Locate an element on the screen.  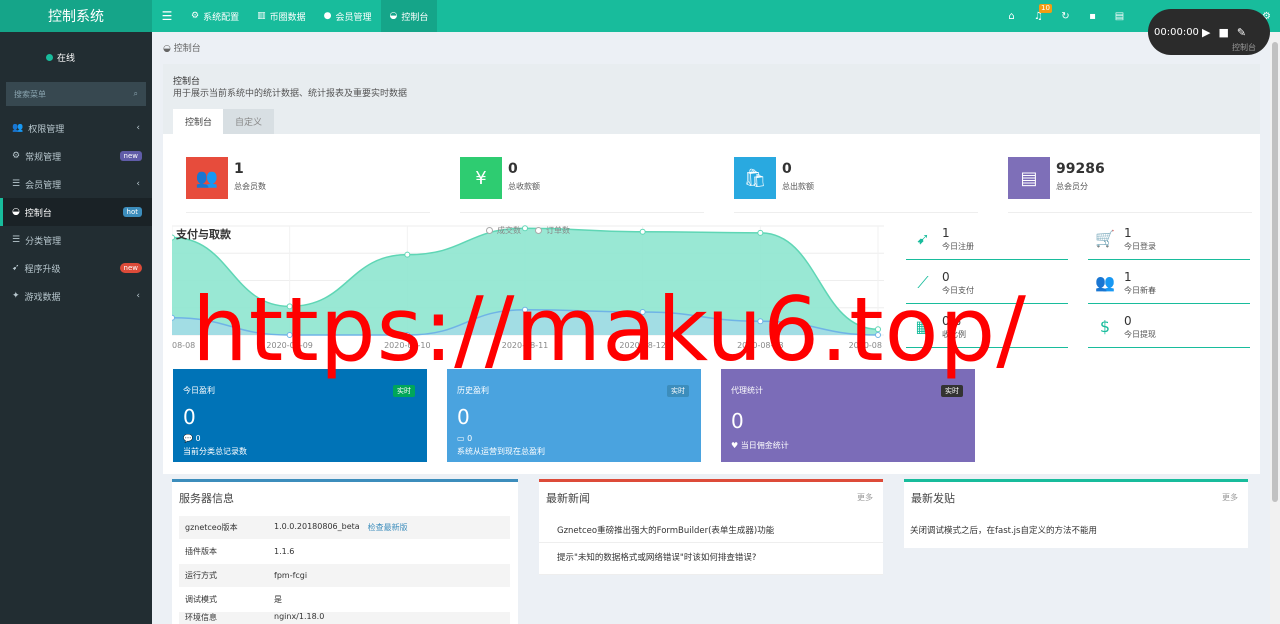
sidebar-item-auth: 👥 权限管理 ‹ is located at coordinates (76, 128).